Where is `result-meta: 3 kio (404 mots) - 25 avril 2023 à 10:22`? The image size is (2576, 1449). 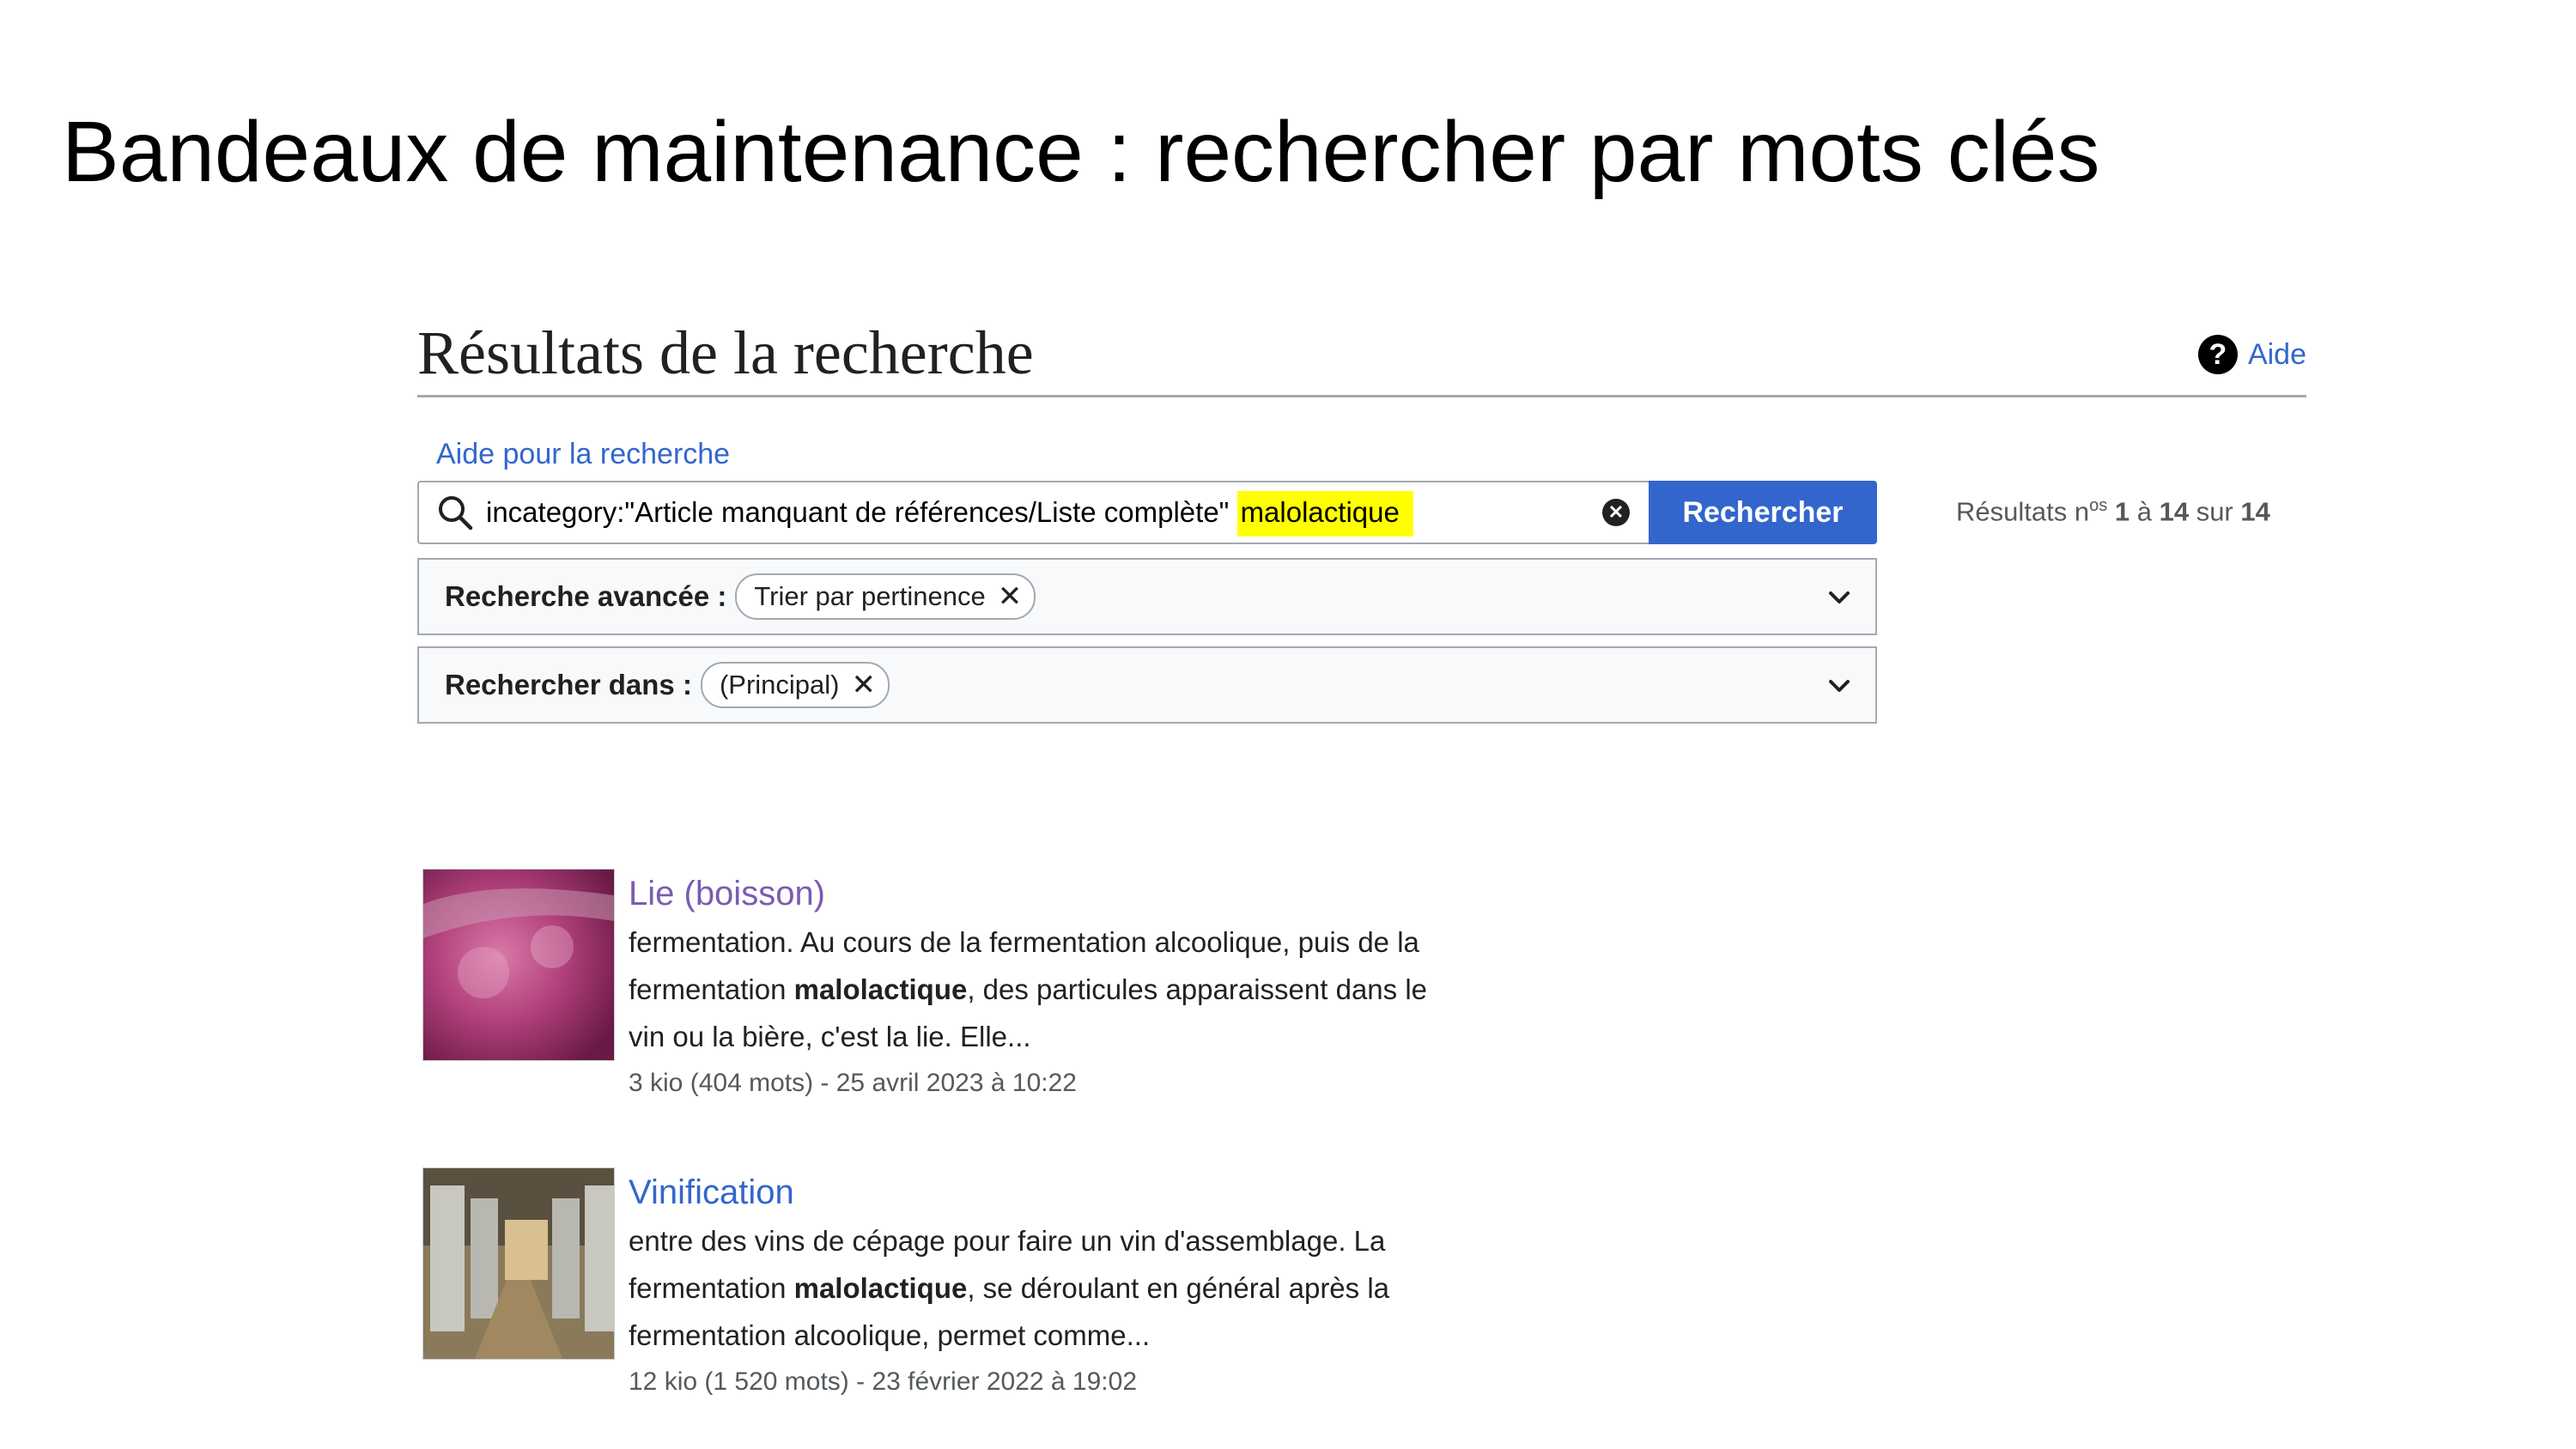 result-meta: 3 kio (404 mots) - 25 avril 2023 à 10:22 is located at coordinates (853, 1083).